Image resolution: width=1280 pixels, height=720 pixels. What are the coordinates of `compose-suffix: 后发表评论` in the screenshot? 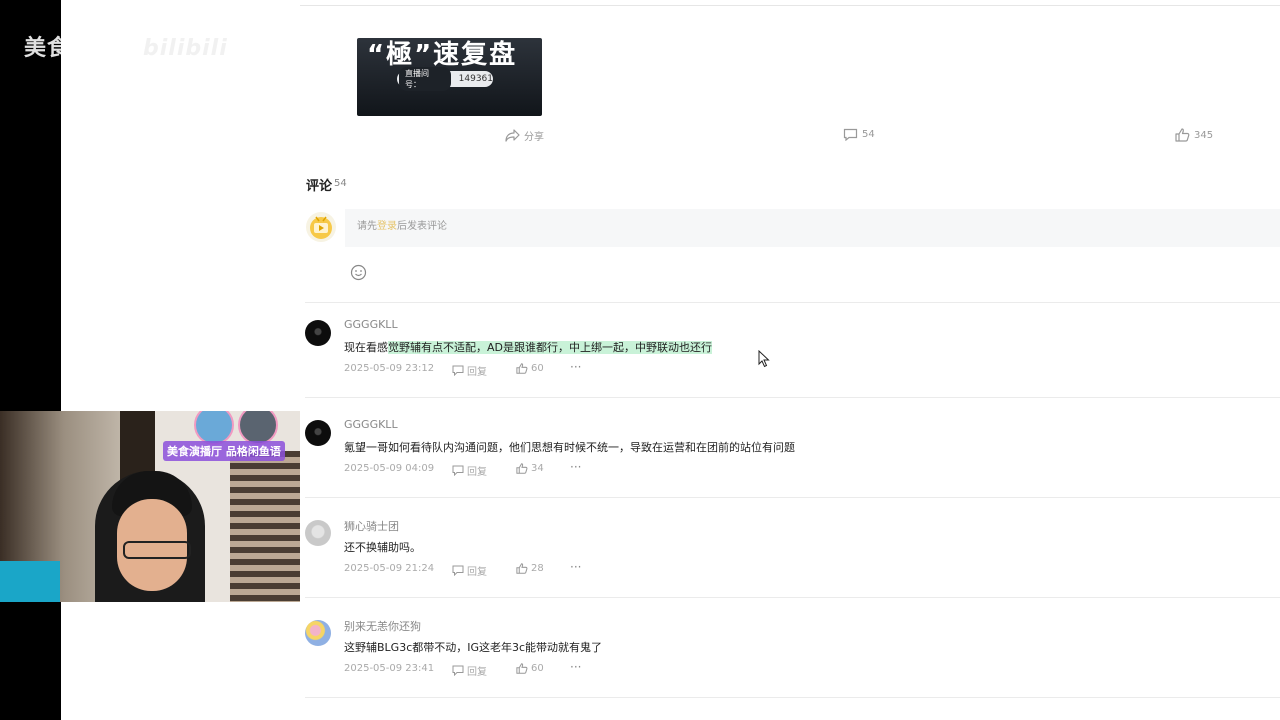 It's located at (422, 226).